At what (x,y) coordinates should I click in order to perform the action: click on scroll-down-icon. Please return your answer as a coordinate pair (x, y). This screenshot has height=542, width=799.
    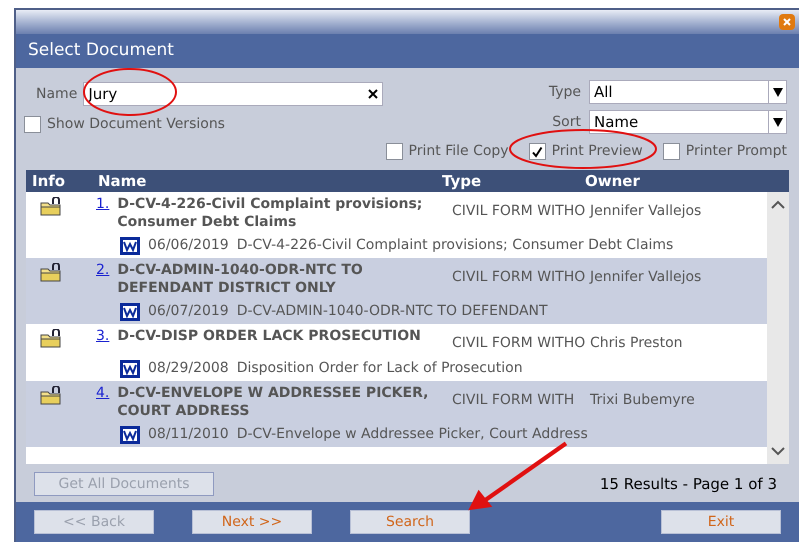
    Looking at the image, I should click on (778, 451).